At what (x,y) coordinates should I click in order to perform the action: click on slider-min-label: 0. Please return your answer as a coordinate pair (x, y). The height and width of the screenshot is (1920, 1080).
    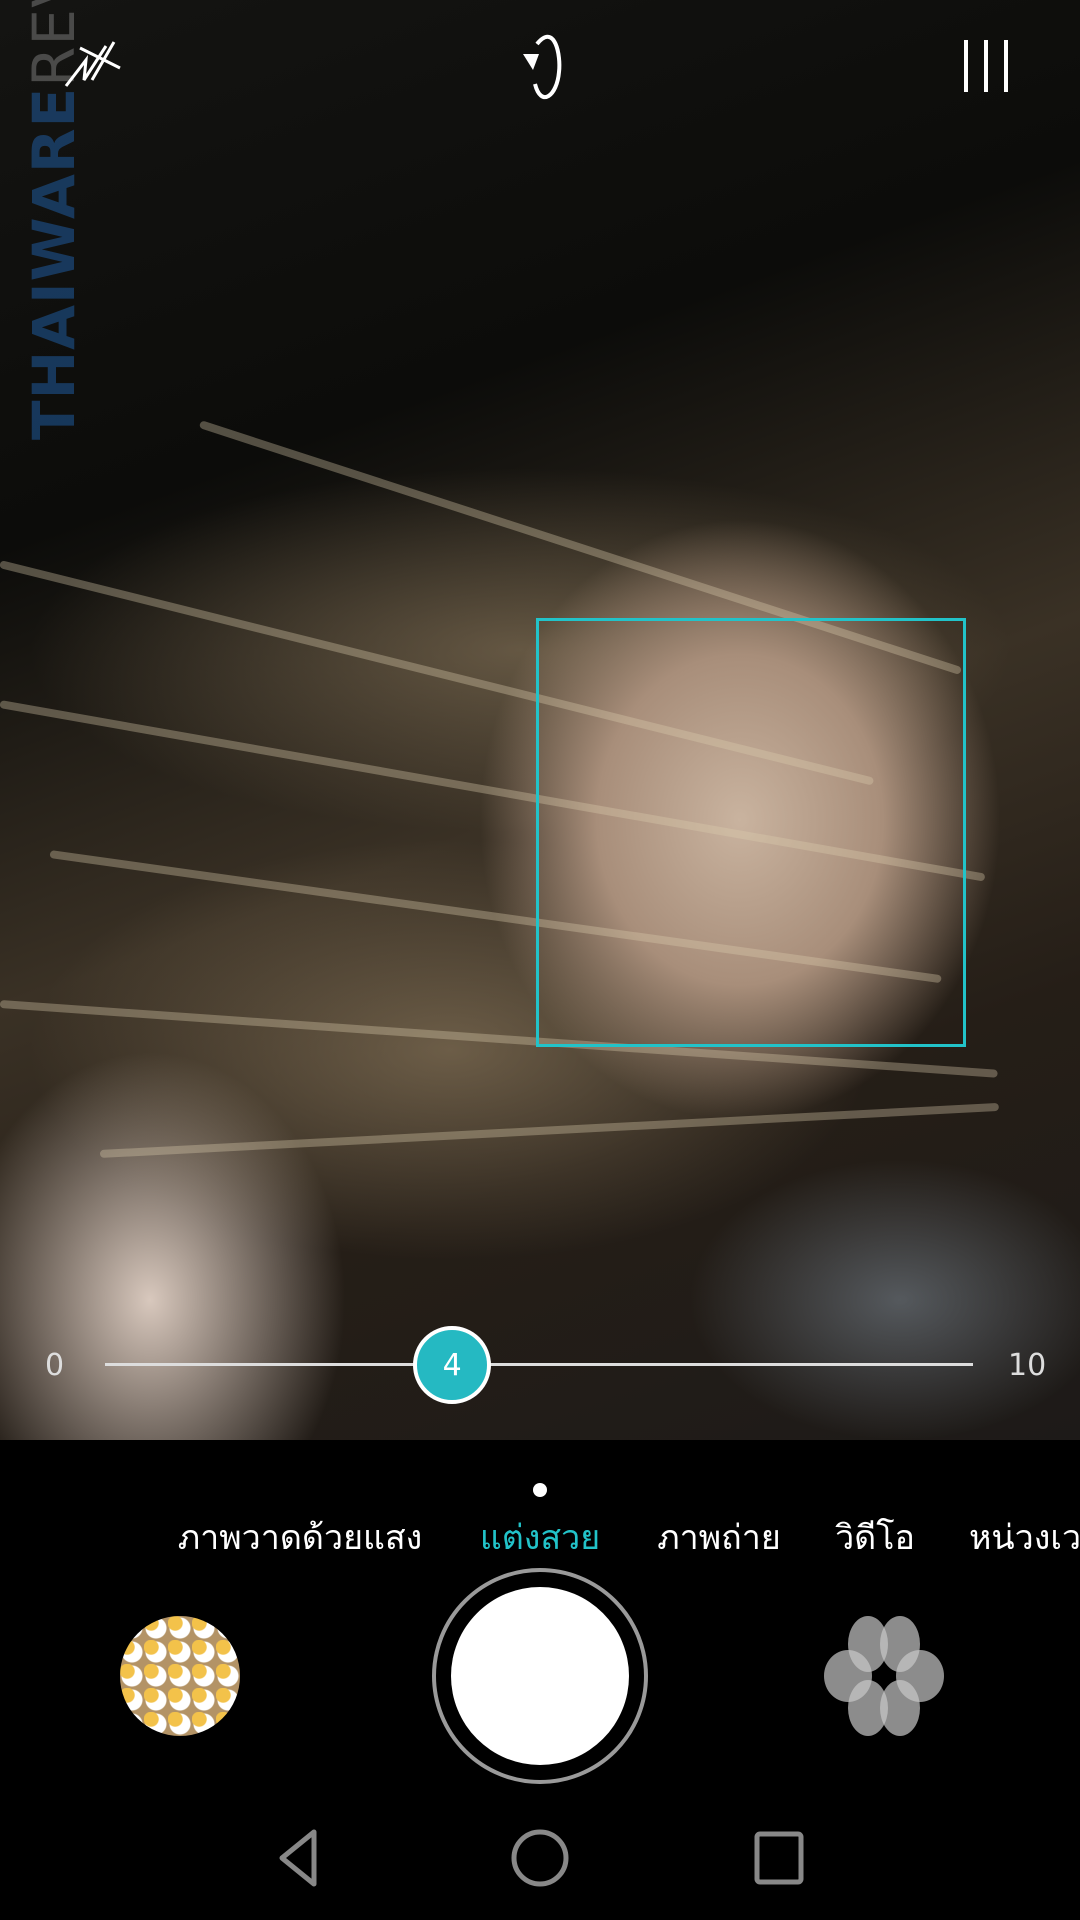
    Looking at the image, I should click on (55, 1365).